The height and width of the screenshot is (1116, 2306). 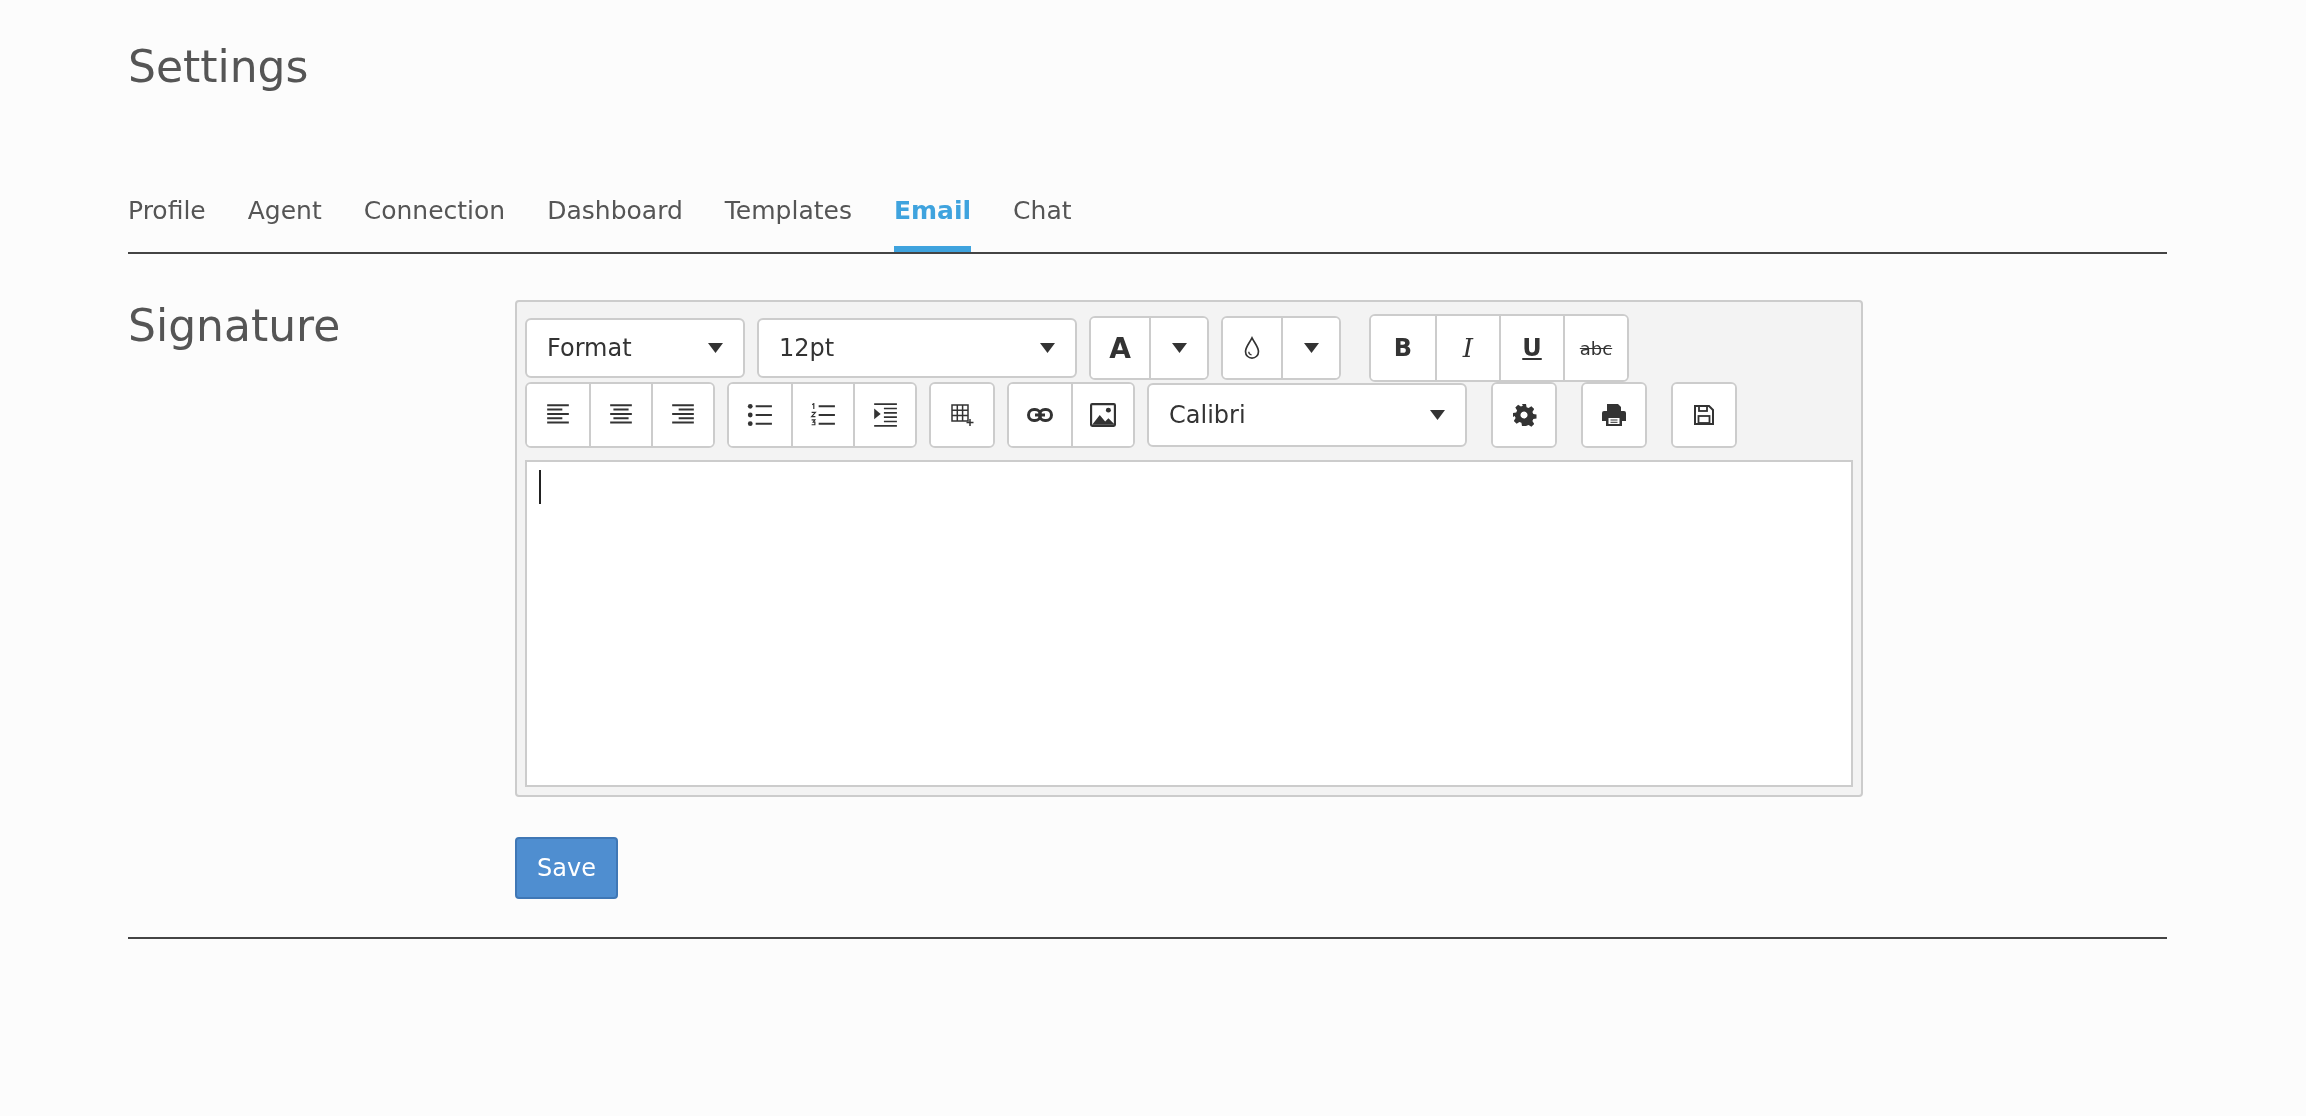 I want to click on settings-icon, so click(x=1524, y=415).